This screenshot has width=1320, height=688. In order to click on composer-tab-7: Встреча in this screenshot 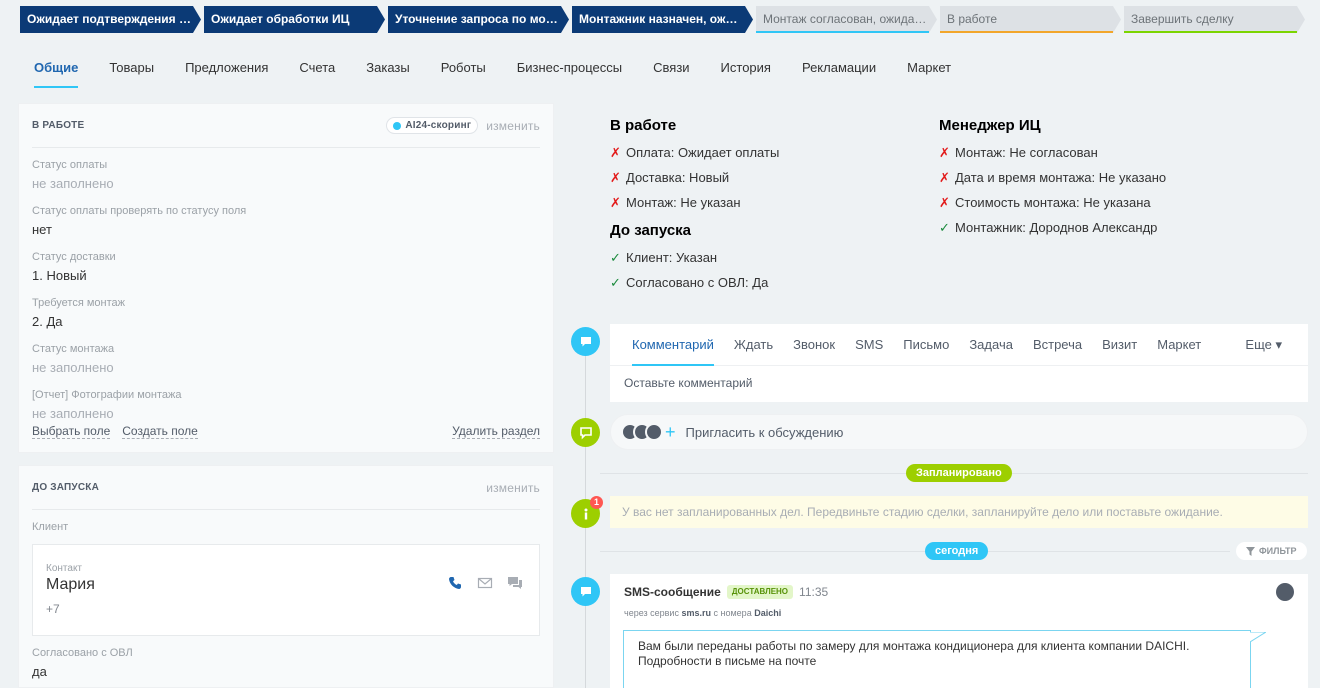, I will do `click(1057, 345)`.